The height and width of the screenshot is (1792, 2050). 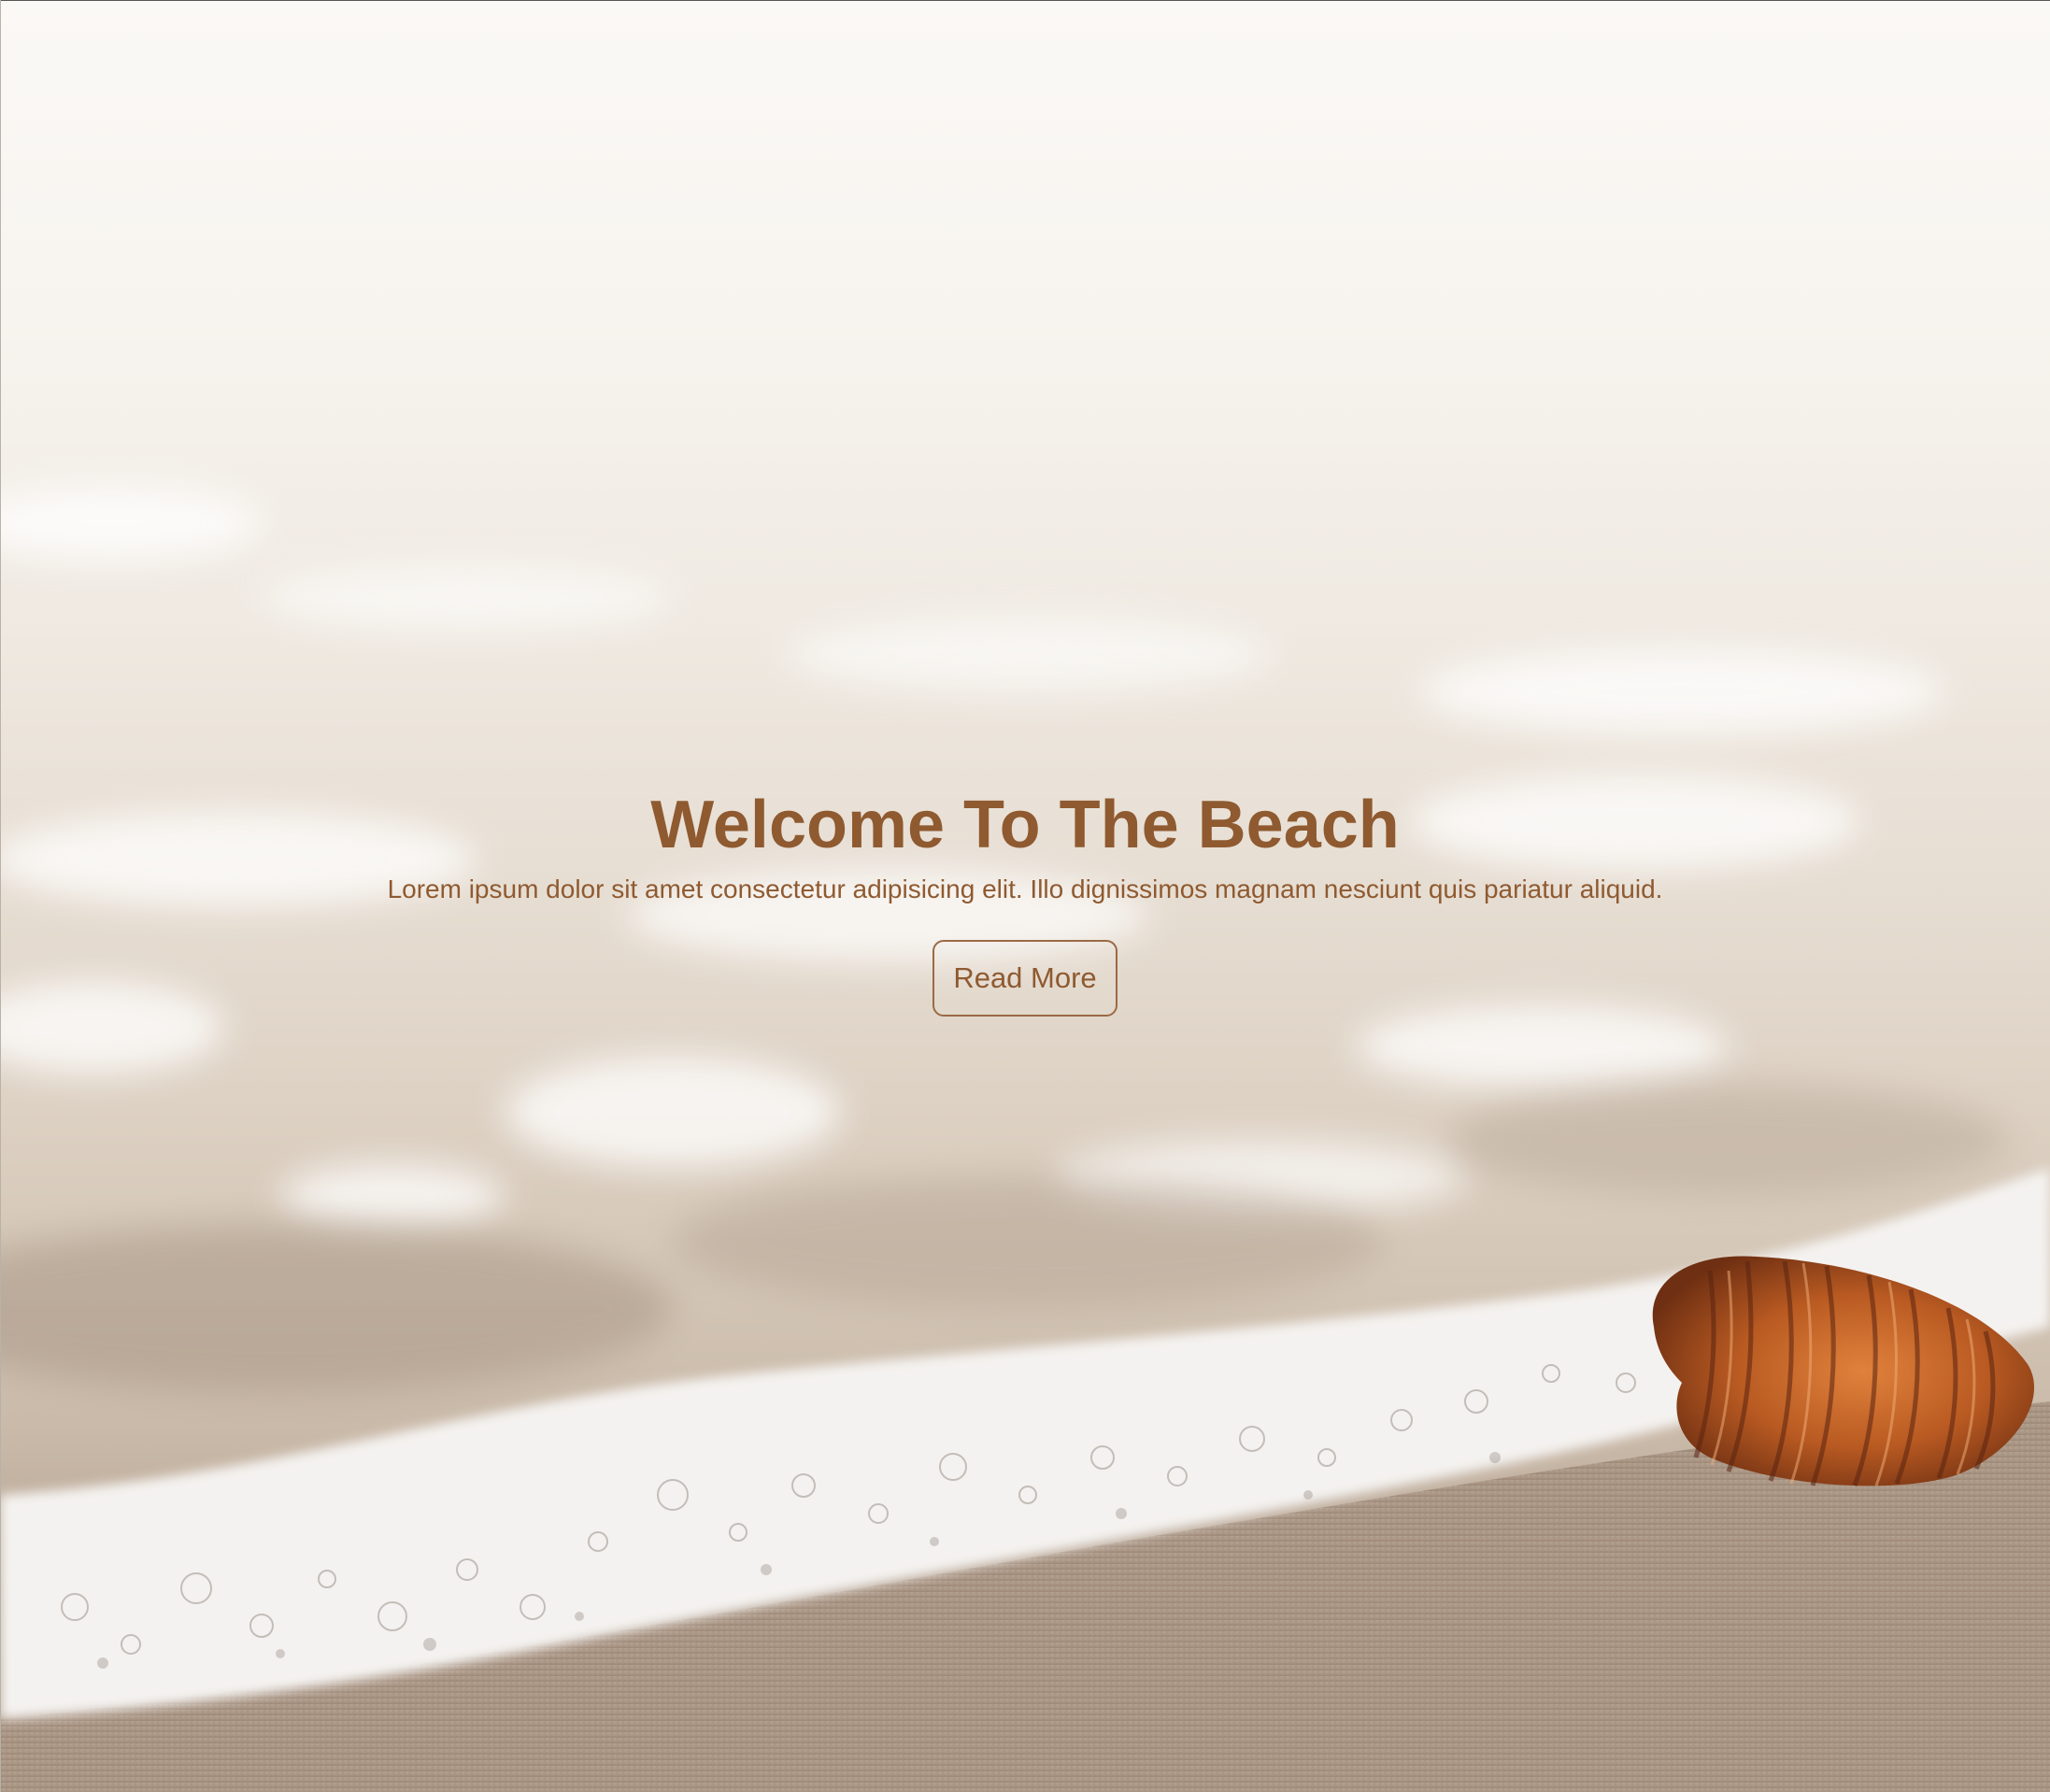 What do you see at coordinates (1025, 825) in the screenshot?
I see `hero-title: Welcome To The Beach` at bounding box center [1025, 825].